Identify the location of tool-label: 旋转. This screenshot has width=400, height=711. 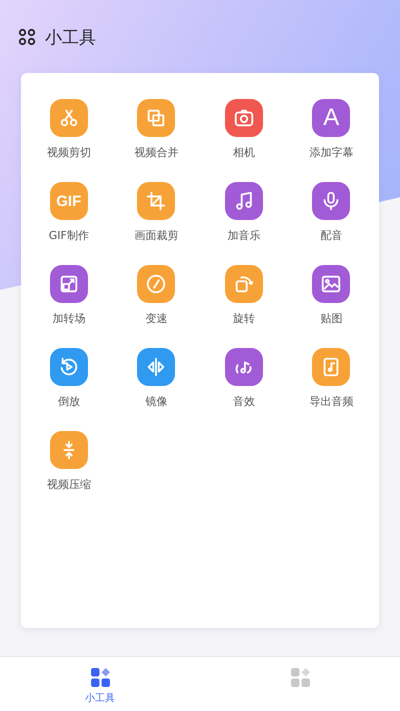
(243, 318).